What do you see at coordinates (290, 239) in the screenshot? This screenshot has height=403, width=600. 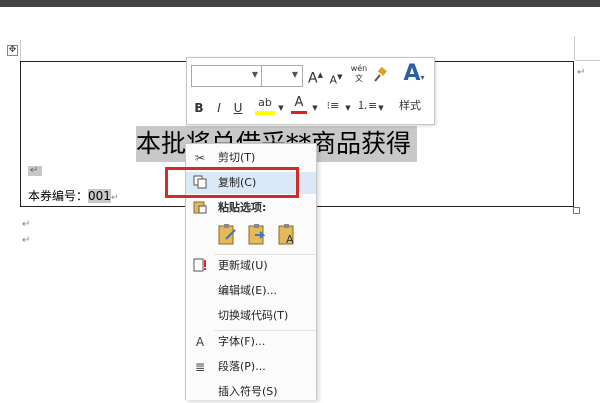 I see `svg-text: A` at bounding box center [290, 239].